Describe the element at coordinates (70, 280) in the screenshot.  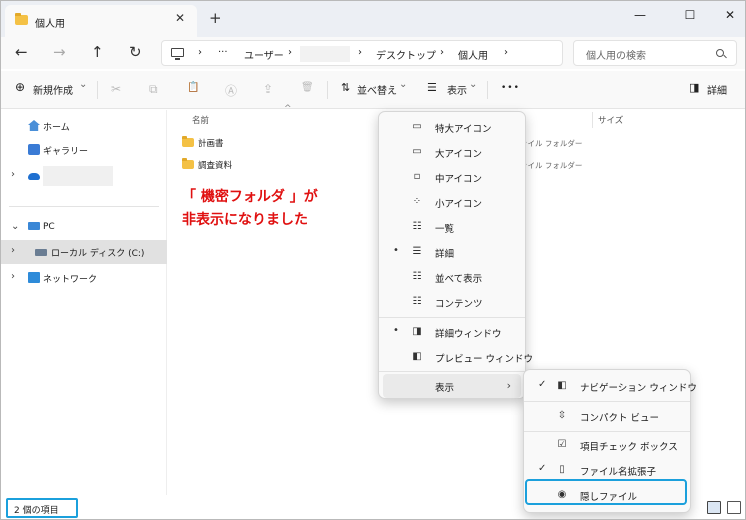
I see `sidebar-item-label: ネットワーク` at that location.